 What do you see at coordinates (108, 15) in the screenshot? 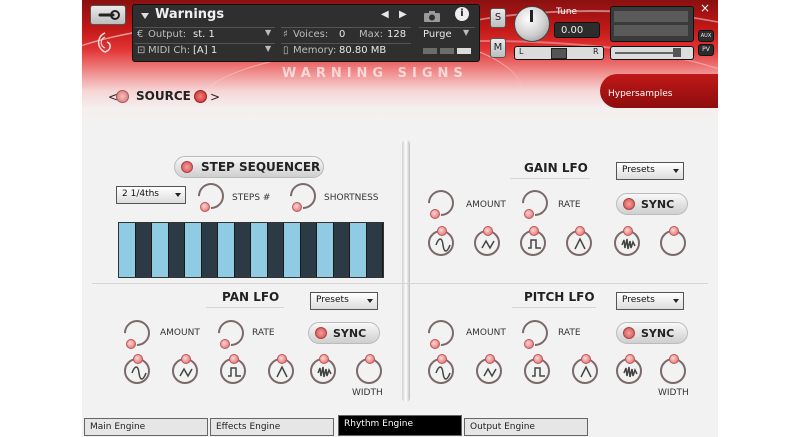
I see `wrench-button` at bounding box center [108, 15].